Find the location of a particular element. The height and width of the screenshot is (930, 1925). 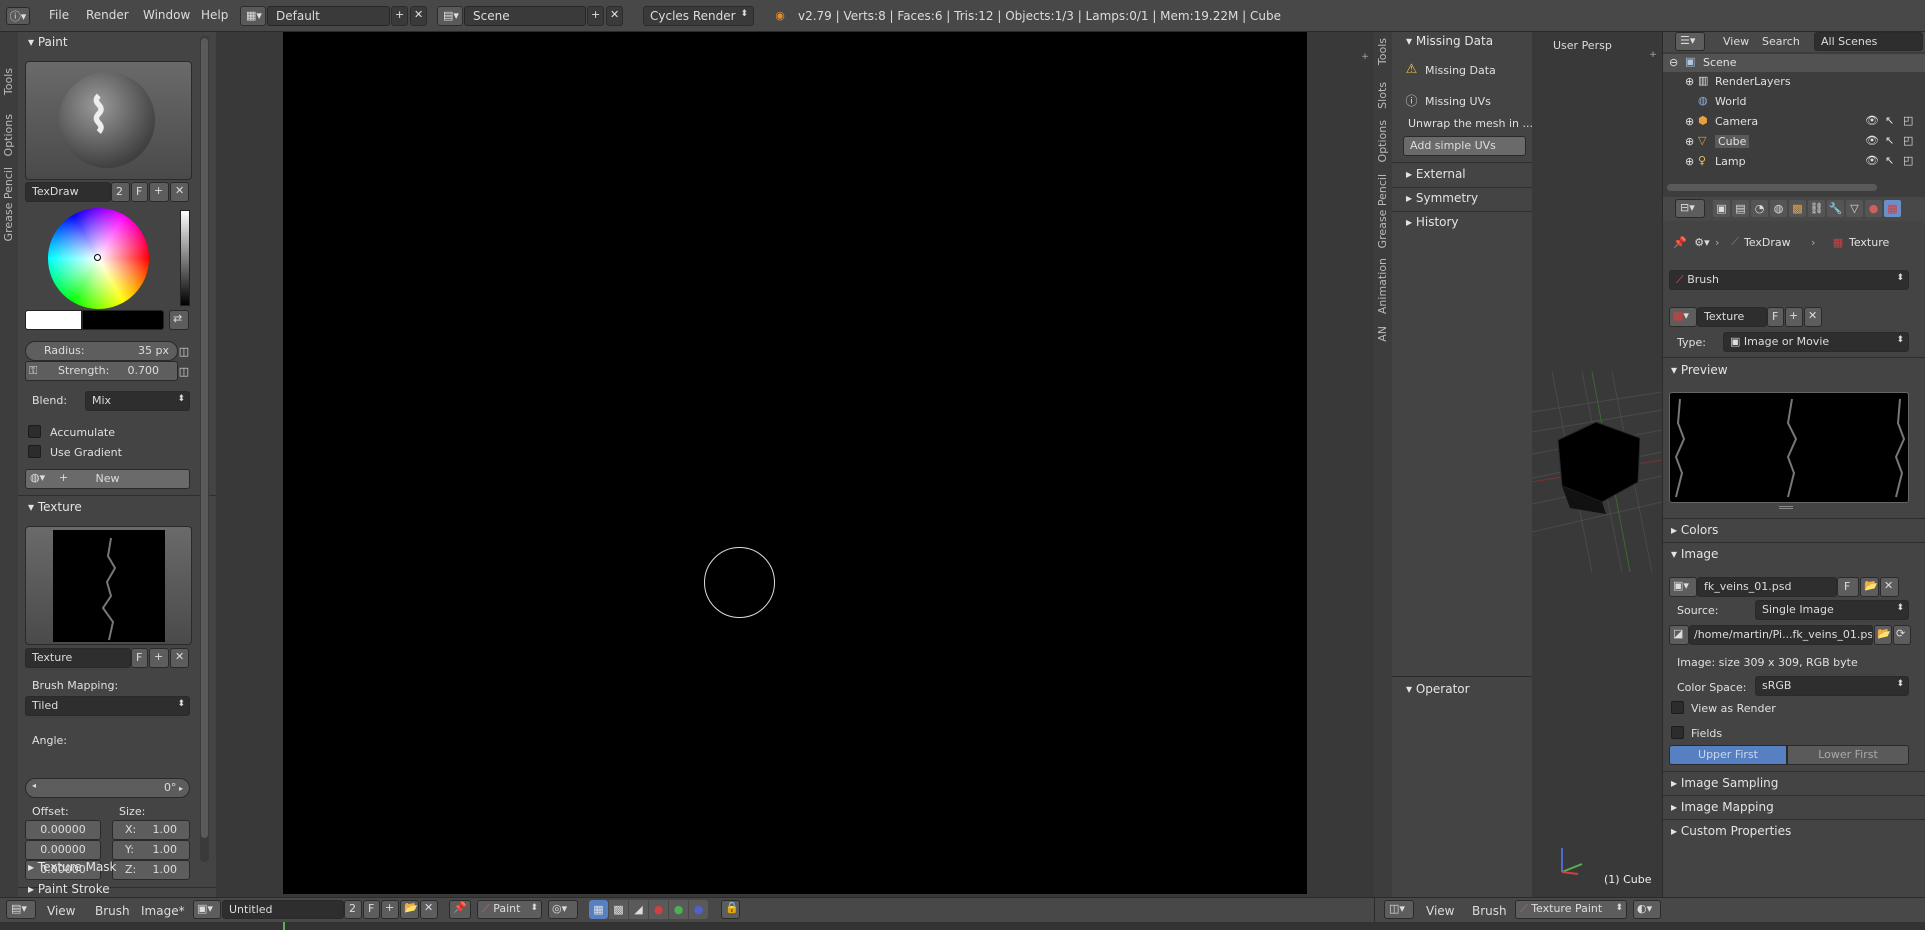

brush-context-icon: ⚙▾ is located at coordinates (1702, 242).